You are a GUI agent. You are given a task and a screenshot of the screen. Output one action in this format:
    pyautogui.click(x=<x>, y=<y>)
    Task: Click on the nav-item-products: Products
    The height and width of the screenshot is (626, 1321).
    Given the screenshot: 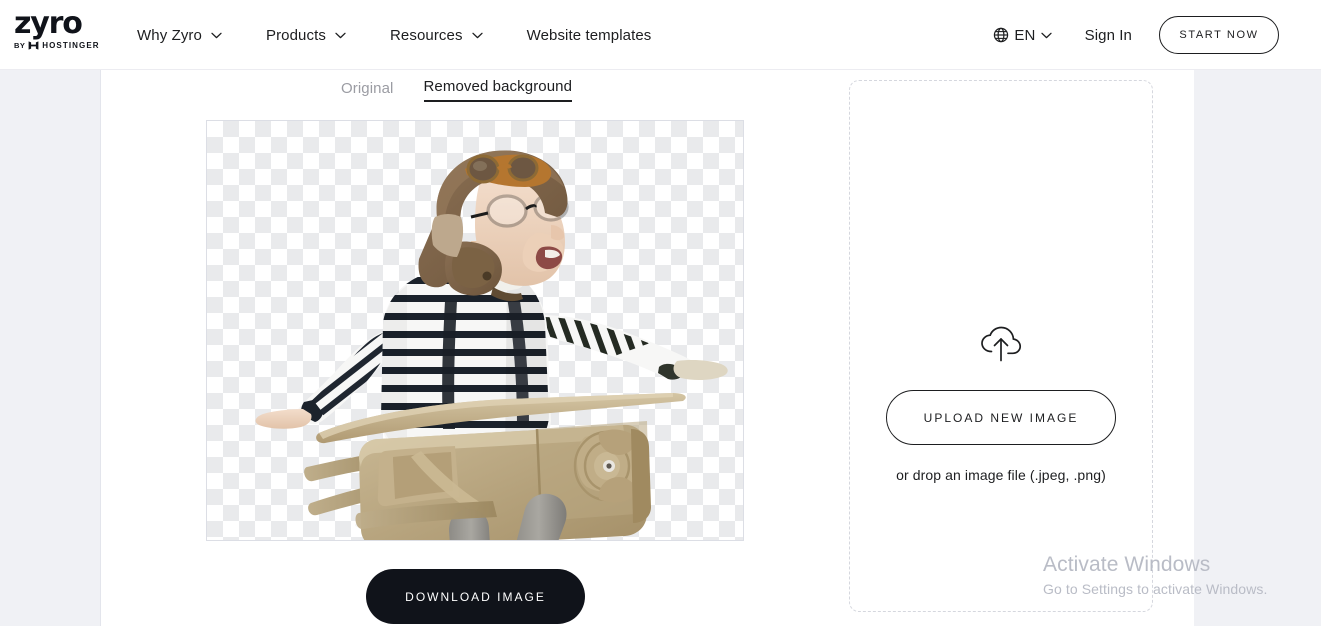 What is the action you would take?
    pyautogui.click(x=306, y=35)
    